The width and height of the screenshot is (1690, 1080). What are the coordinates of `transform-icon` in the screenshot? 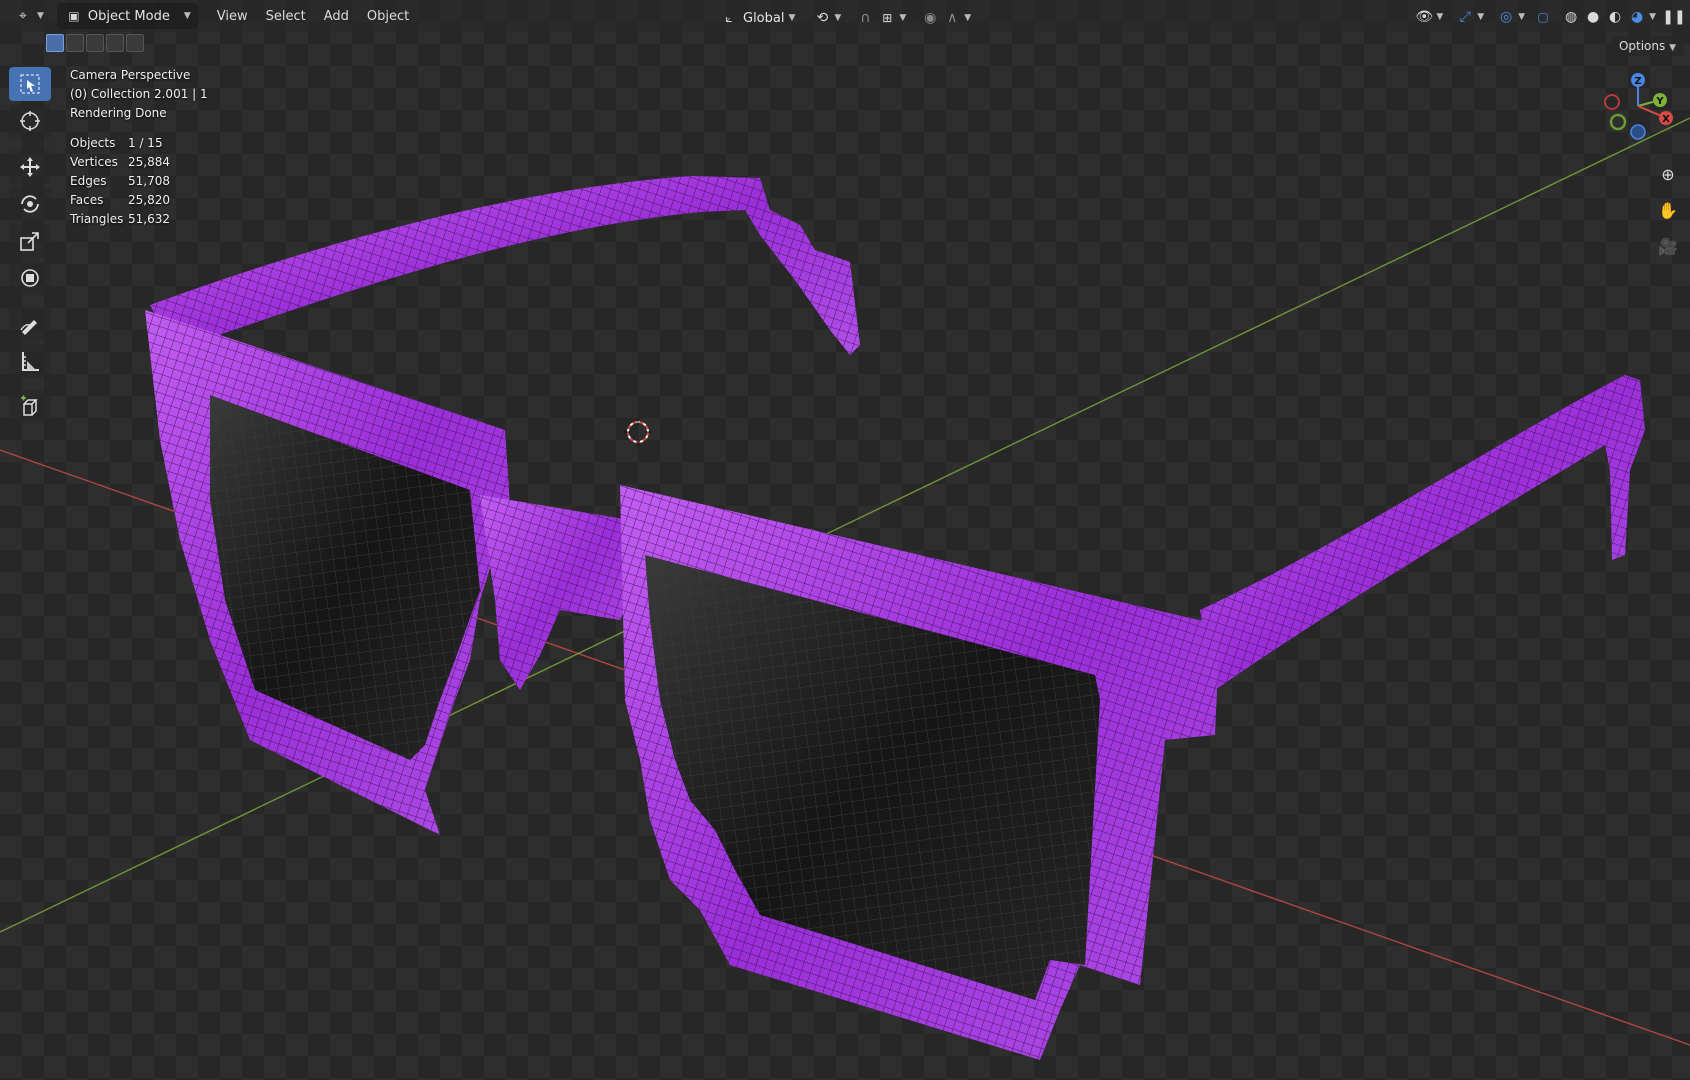 It's located at (30, 278).